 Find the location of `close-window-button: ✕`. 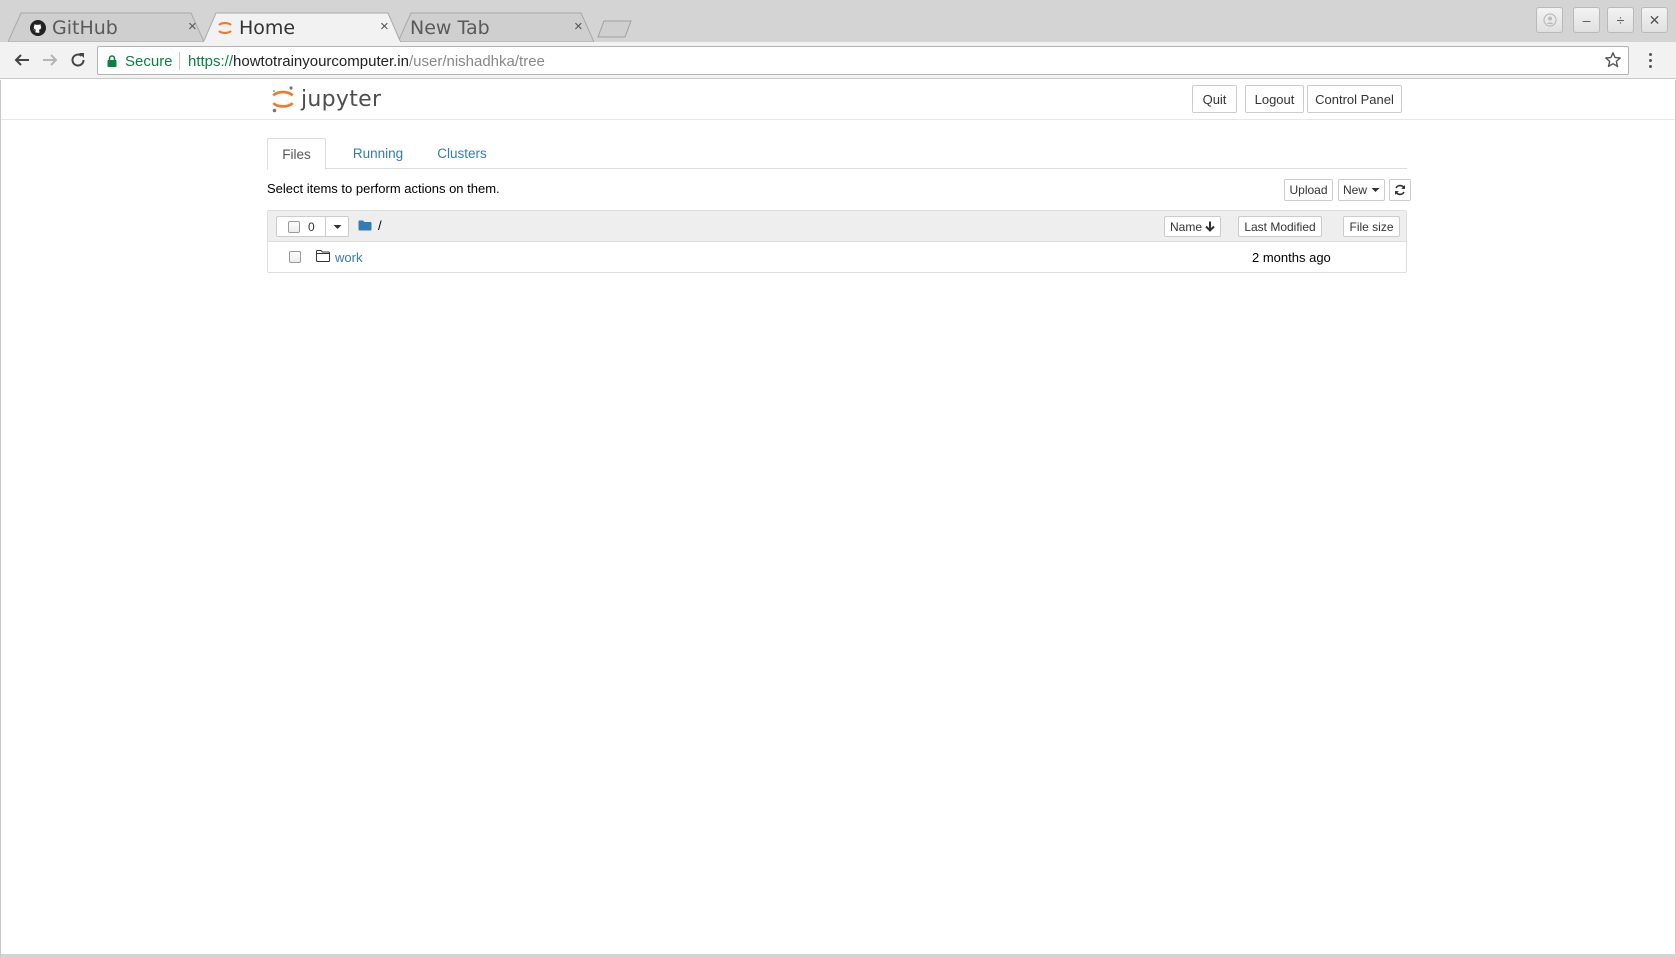

close-window-button: ✕ is located at coordinates (1654, 20).